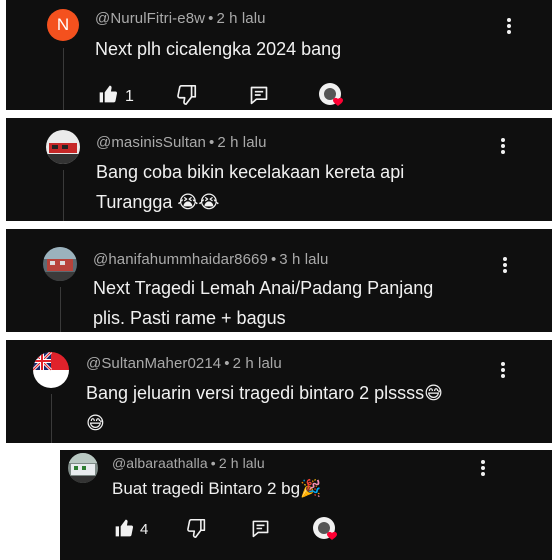 Image resolution: width=560 pixels, height=560 pixels. Describe the element at coordinates (129, 96) in the screenshot. I see `like-count: 1` at that location.